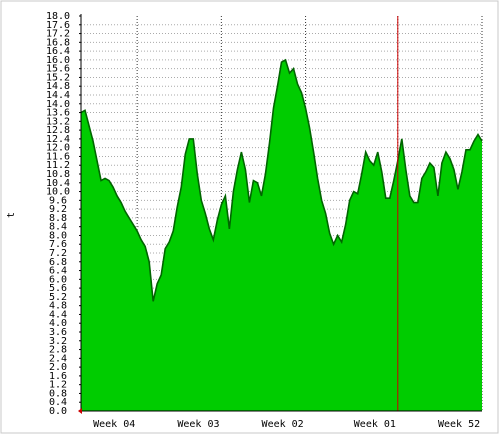  I want to click on x-tick-label: Week 02, so click(283, 424).